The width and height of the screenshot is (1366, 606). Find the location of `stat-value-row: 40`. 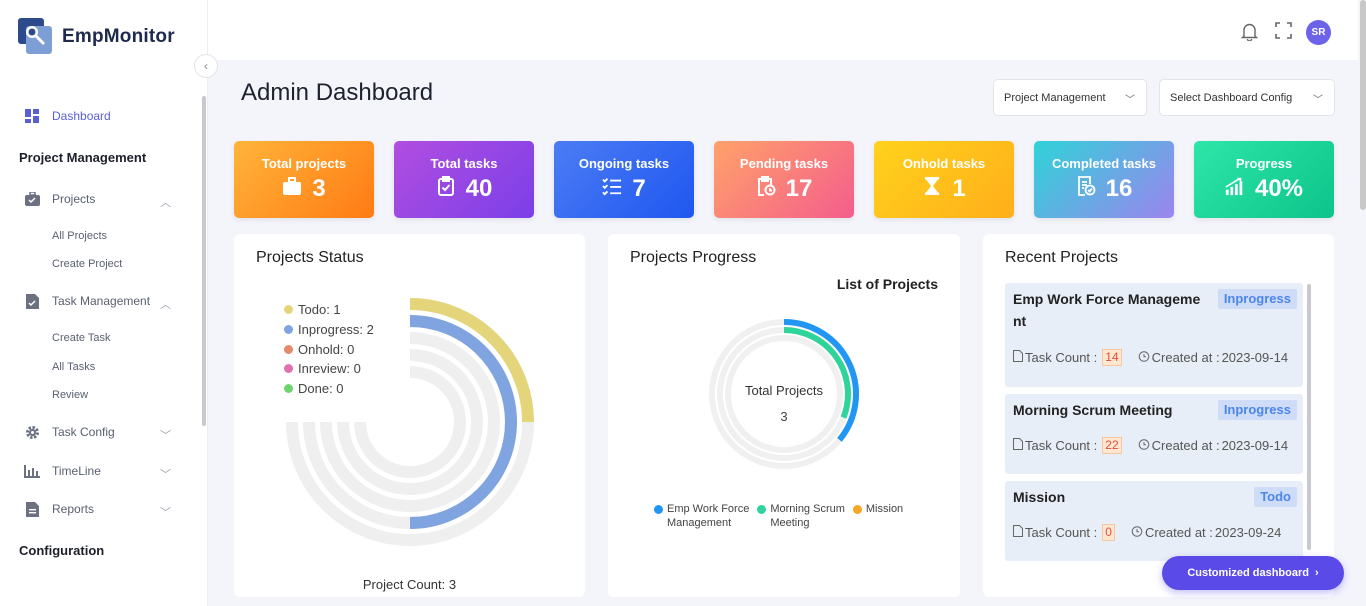

stat-value-row: 40 is located at coordinates (464, 189).